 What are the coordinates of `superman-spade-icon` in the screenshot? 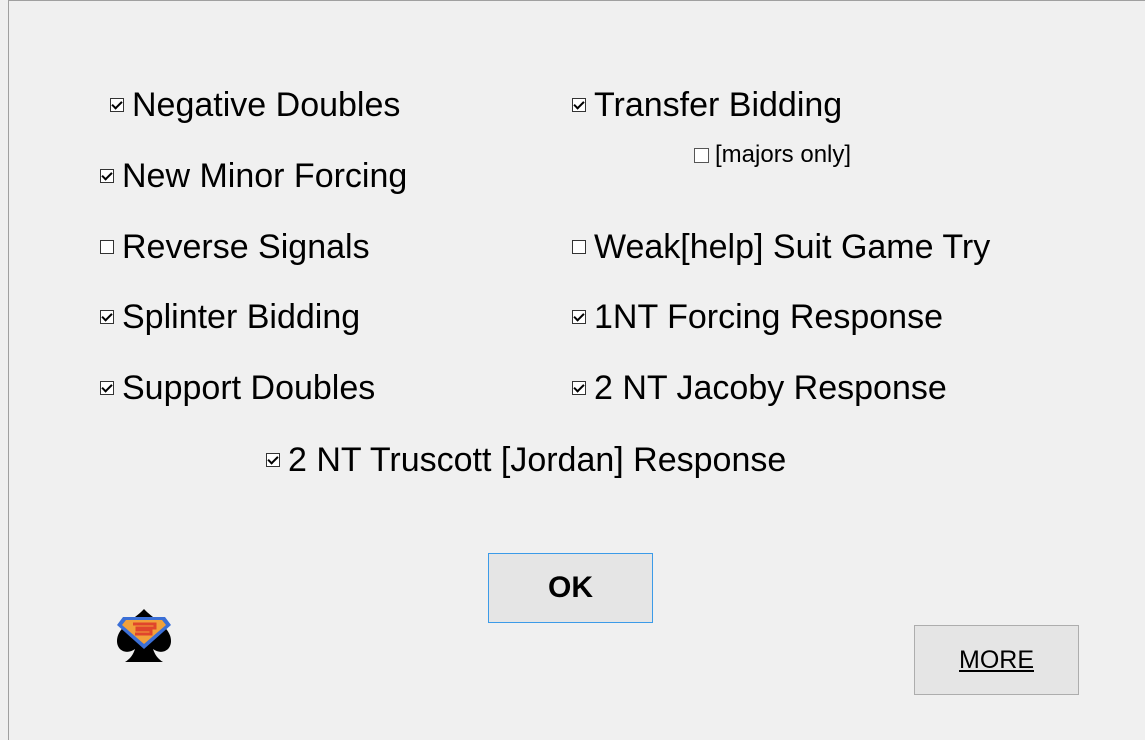 It's located at (144, 635).